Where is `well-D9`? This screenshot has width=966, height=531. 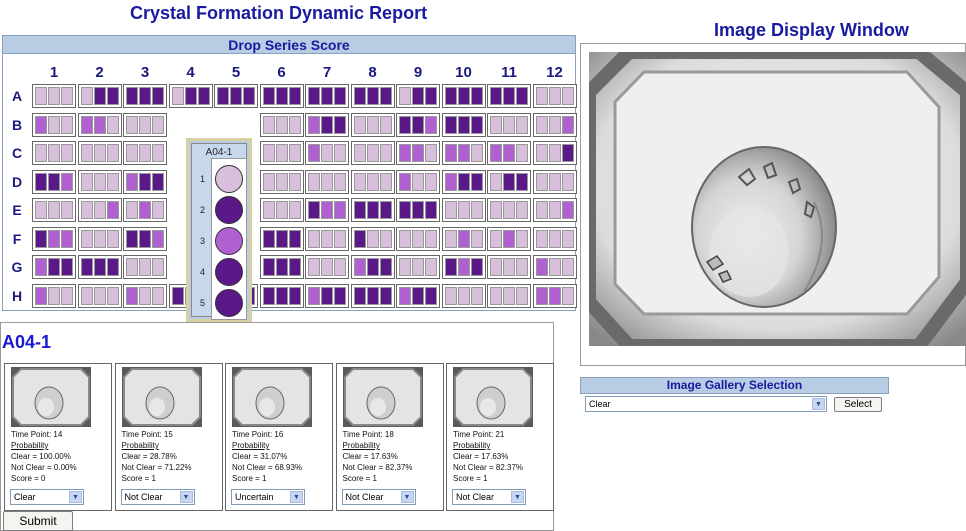
well-D9 is located at coordinates (418, 181).